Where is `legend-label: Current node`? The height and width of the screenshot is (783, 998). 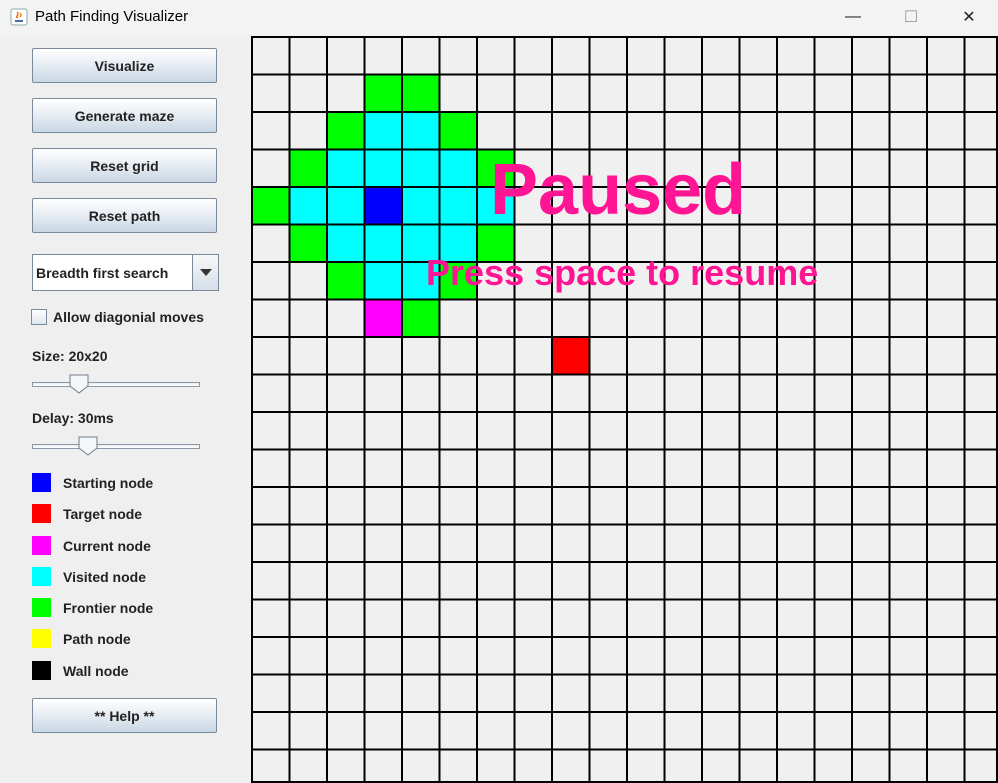 legend-label: Current node is located at coordinates (107, 545).